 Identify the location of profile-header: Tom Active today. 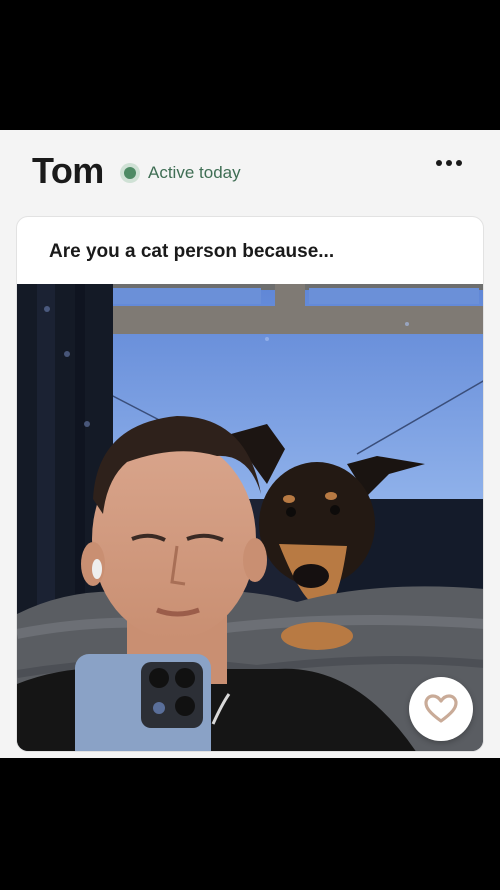
(250, 172).